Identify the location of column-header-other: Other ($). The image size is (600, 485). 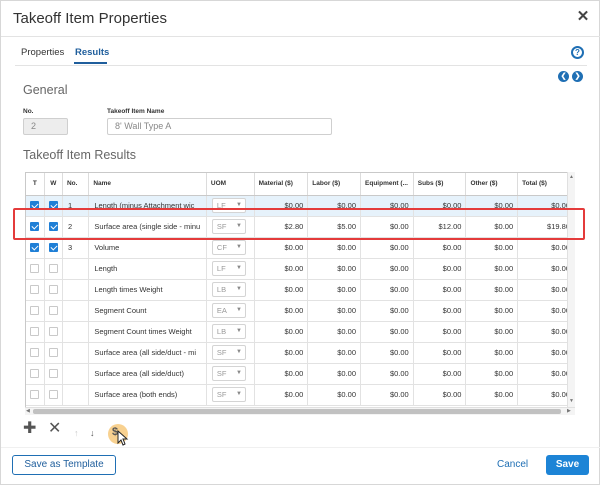
(492, 184).